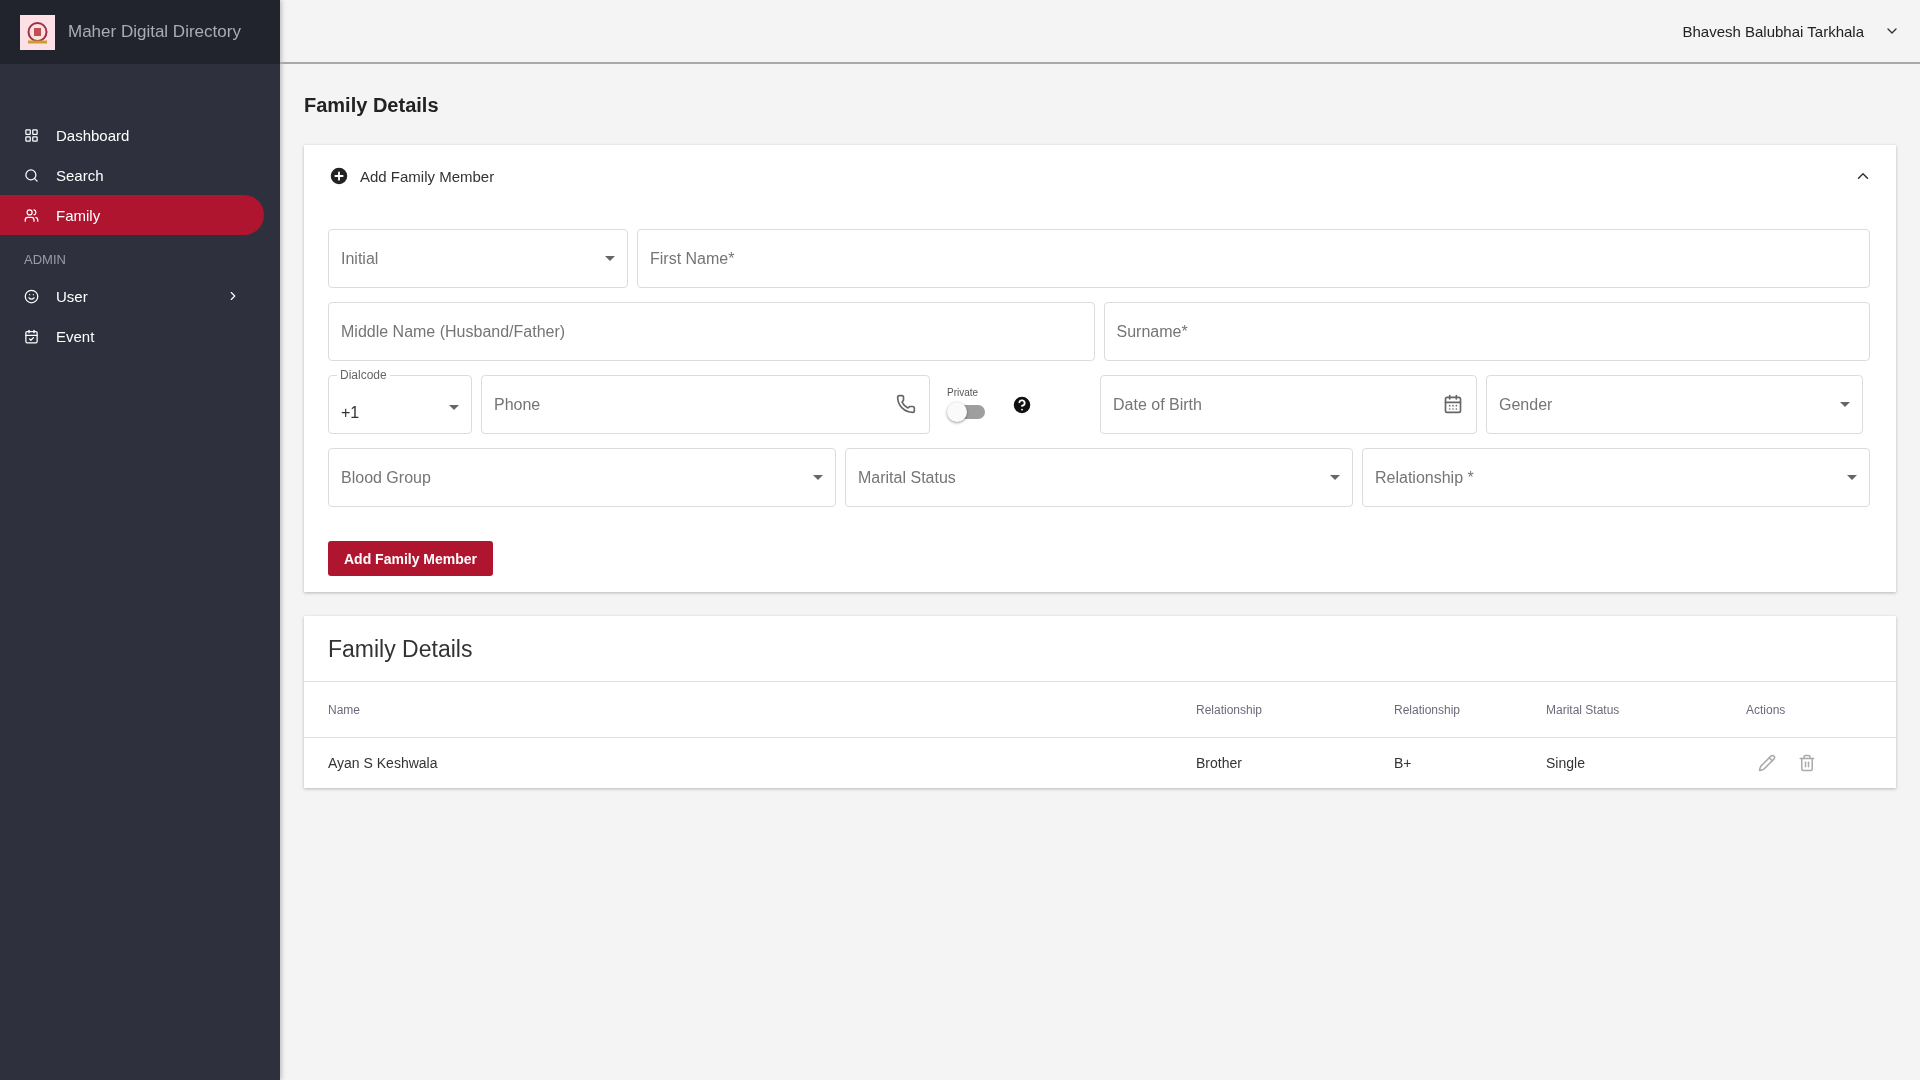 The width and height of the screenshot is (1920, 1080). What do you see at coordinates (132, 296) in the screenshot?
I see `sidebar-item: User` at bounding box center [132, 296].